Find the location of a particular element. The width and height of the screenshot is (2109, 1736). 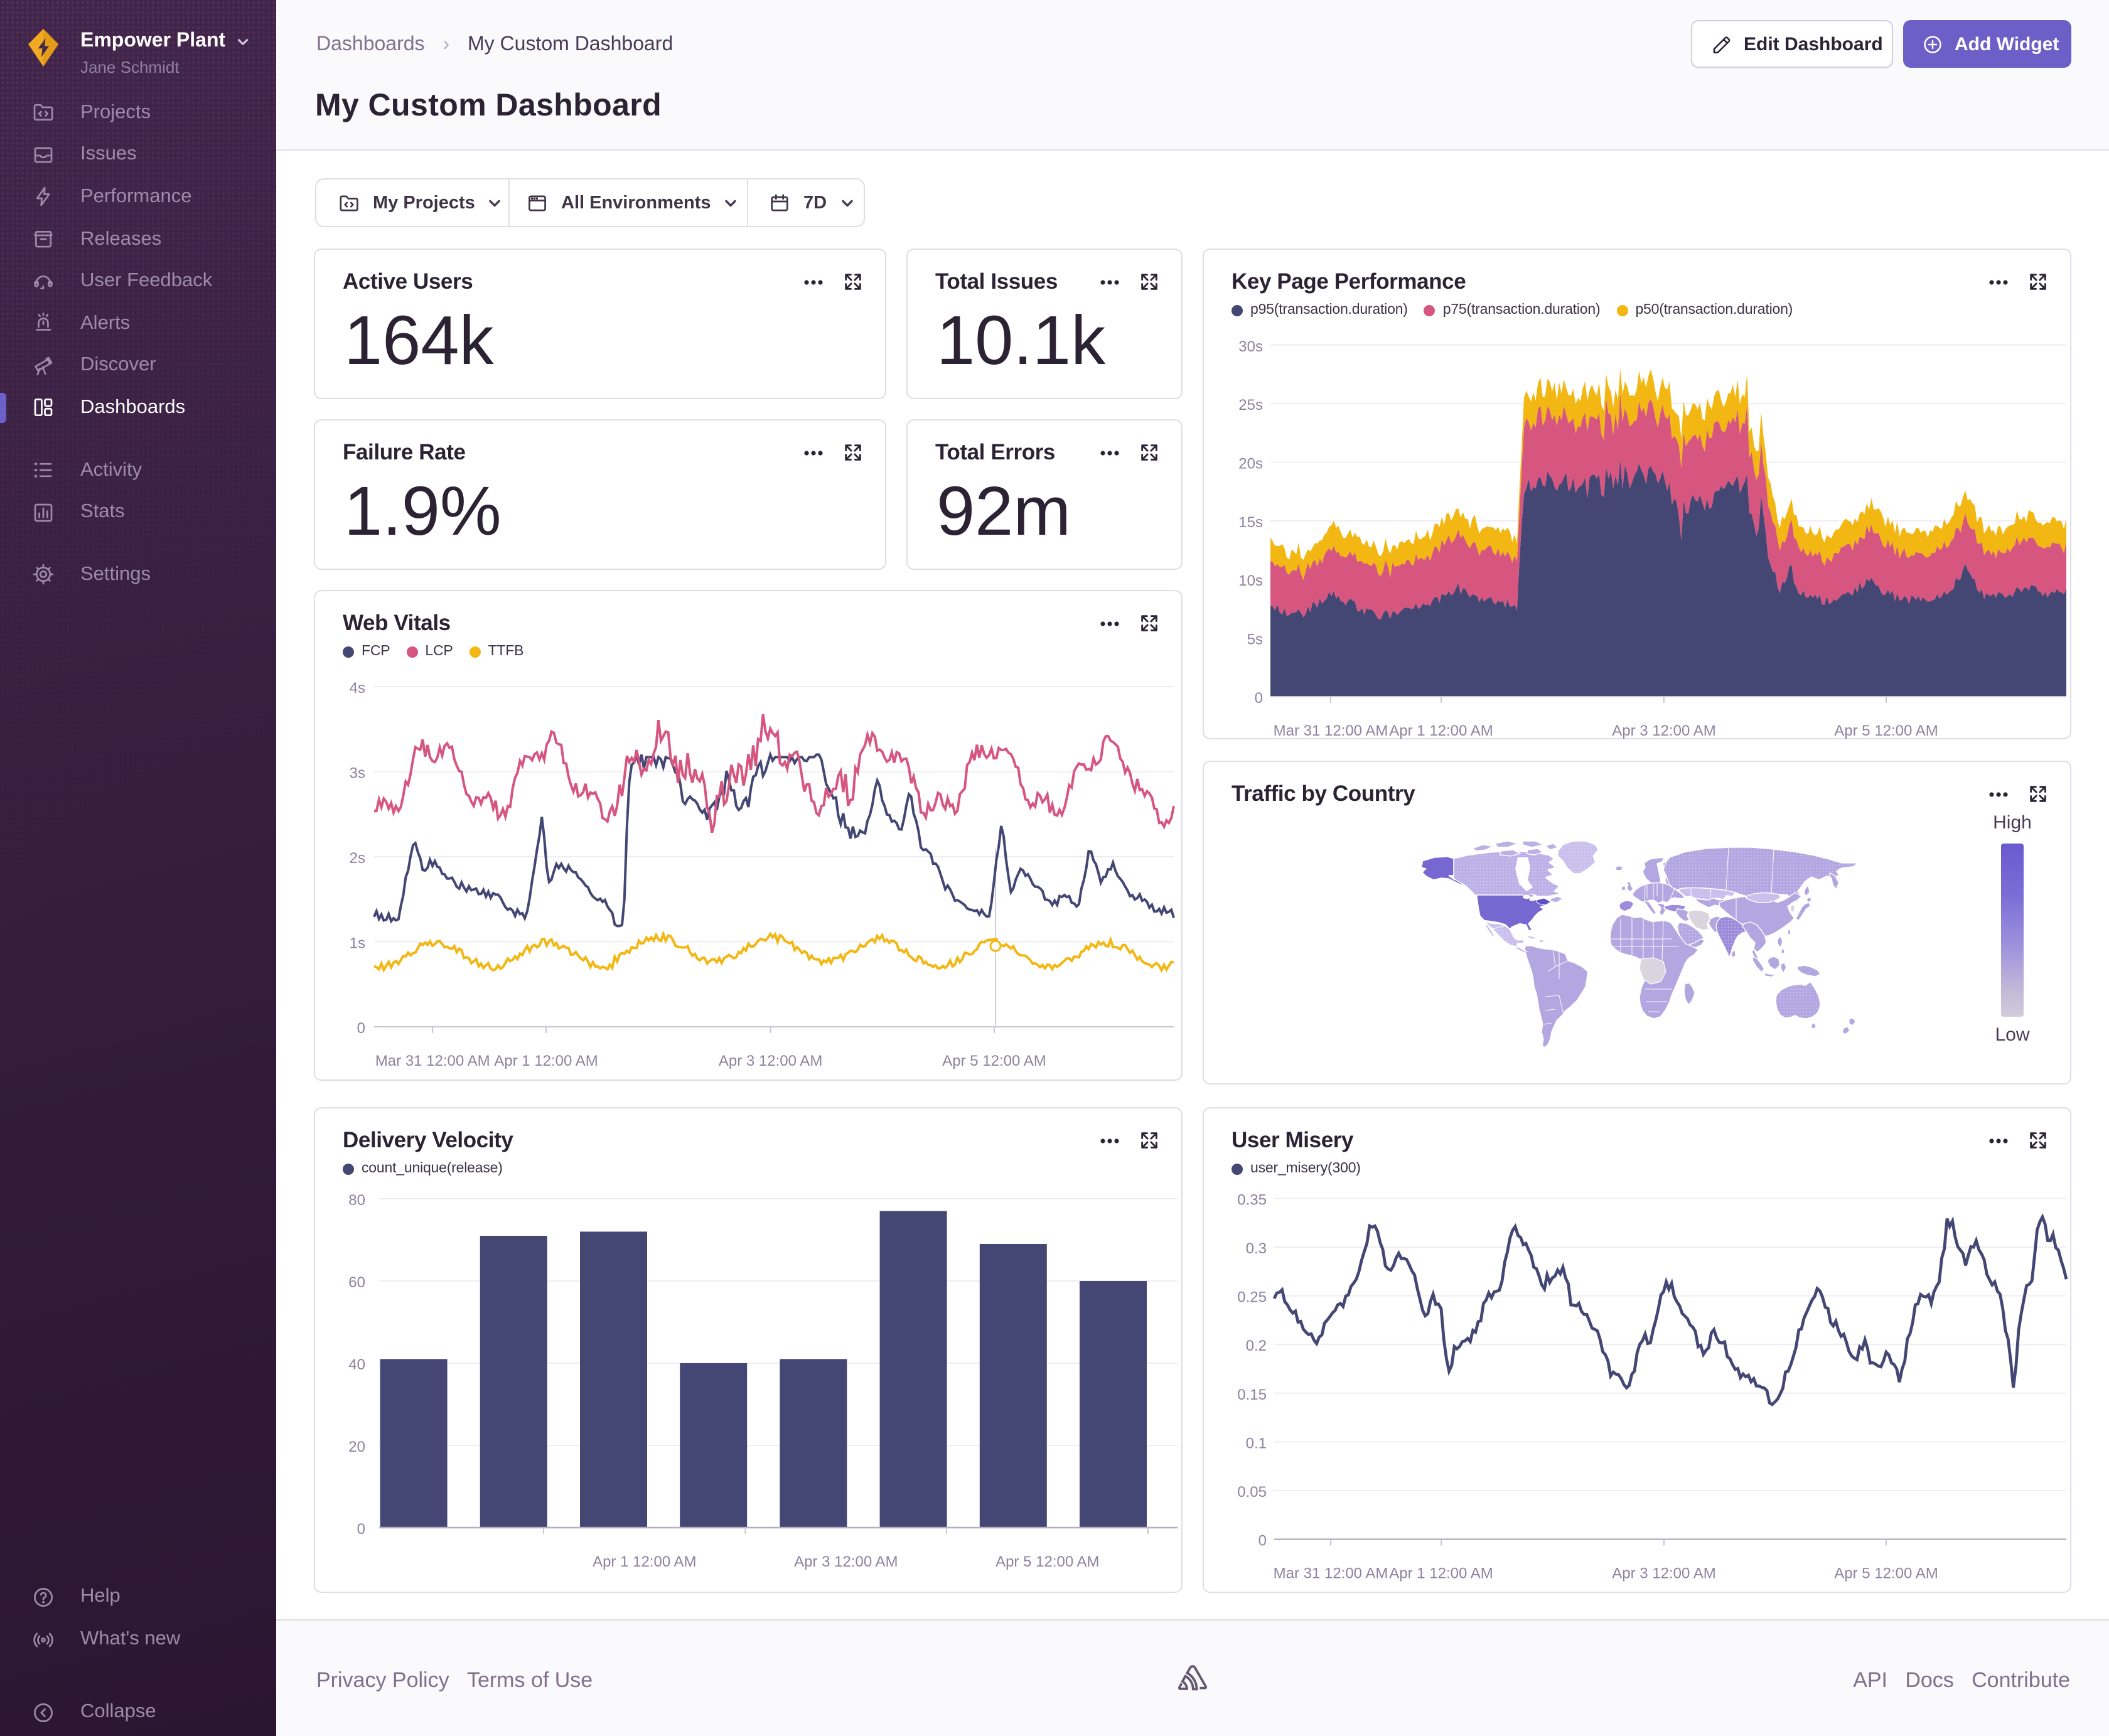

svg-text: 0.1 is located at coordinates (1256, 1443).